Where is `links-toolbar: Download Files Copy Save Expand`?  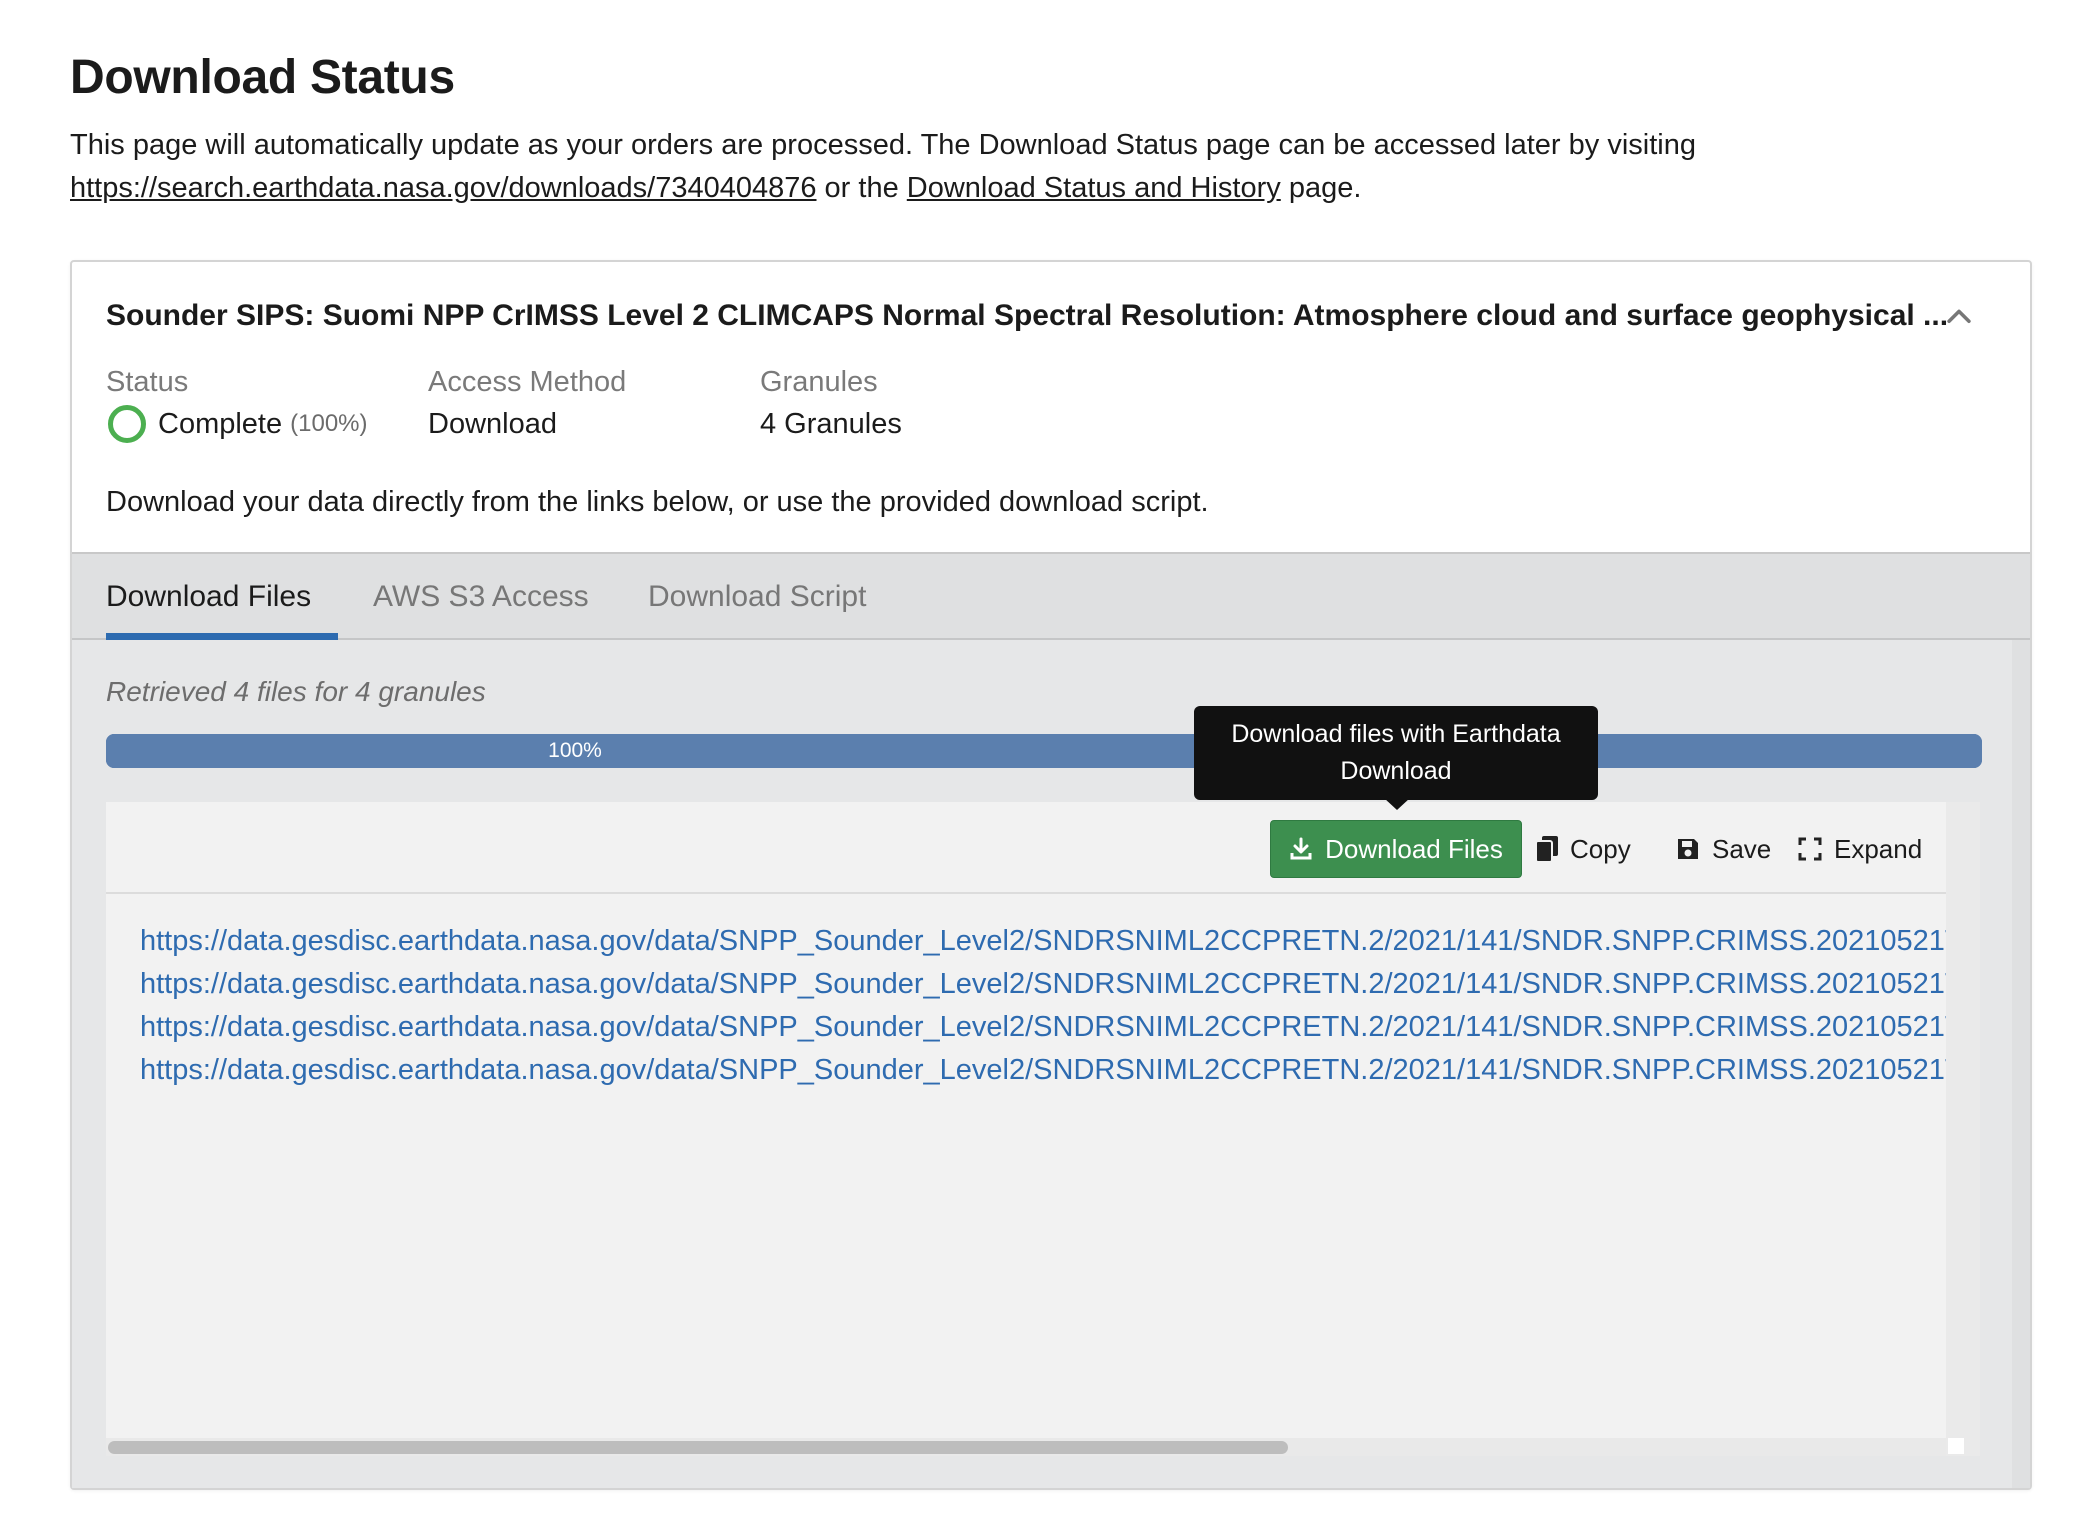 links-toolbar: Download Files Copy Save Expand is located at coordinates (1035, 848).